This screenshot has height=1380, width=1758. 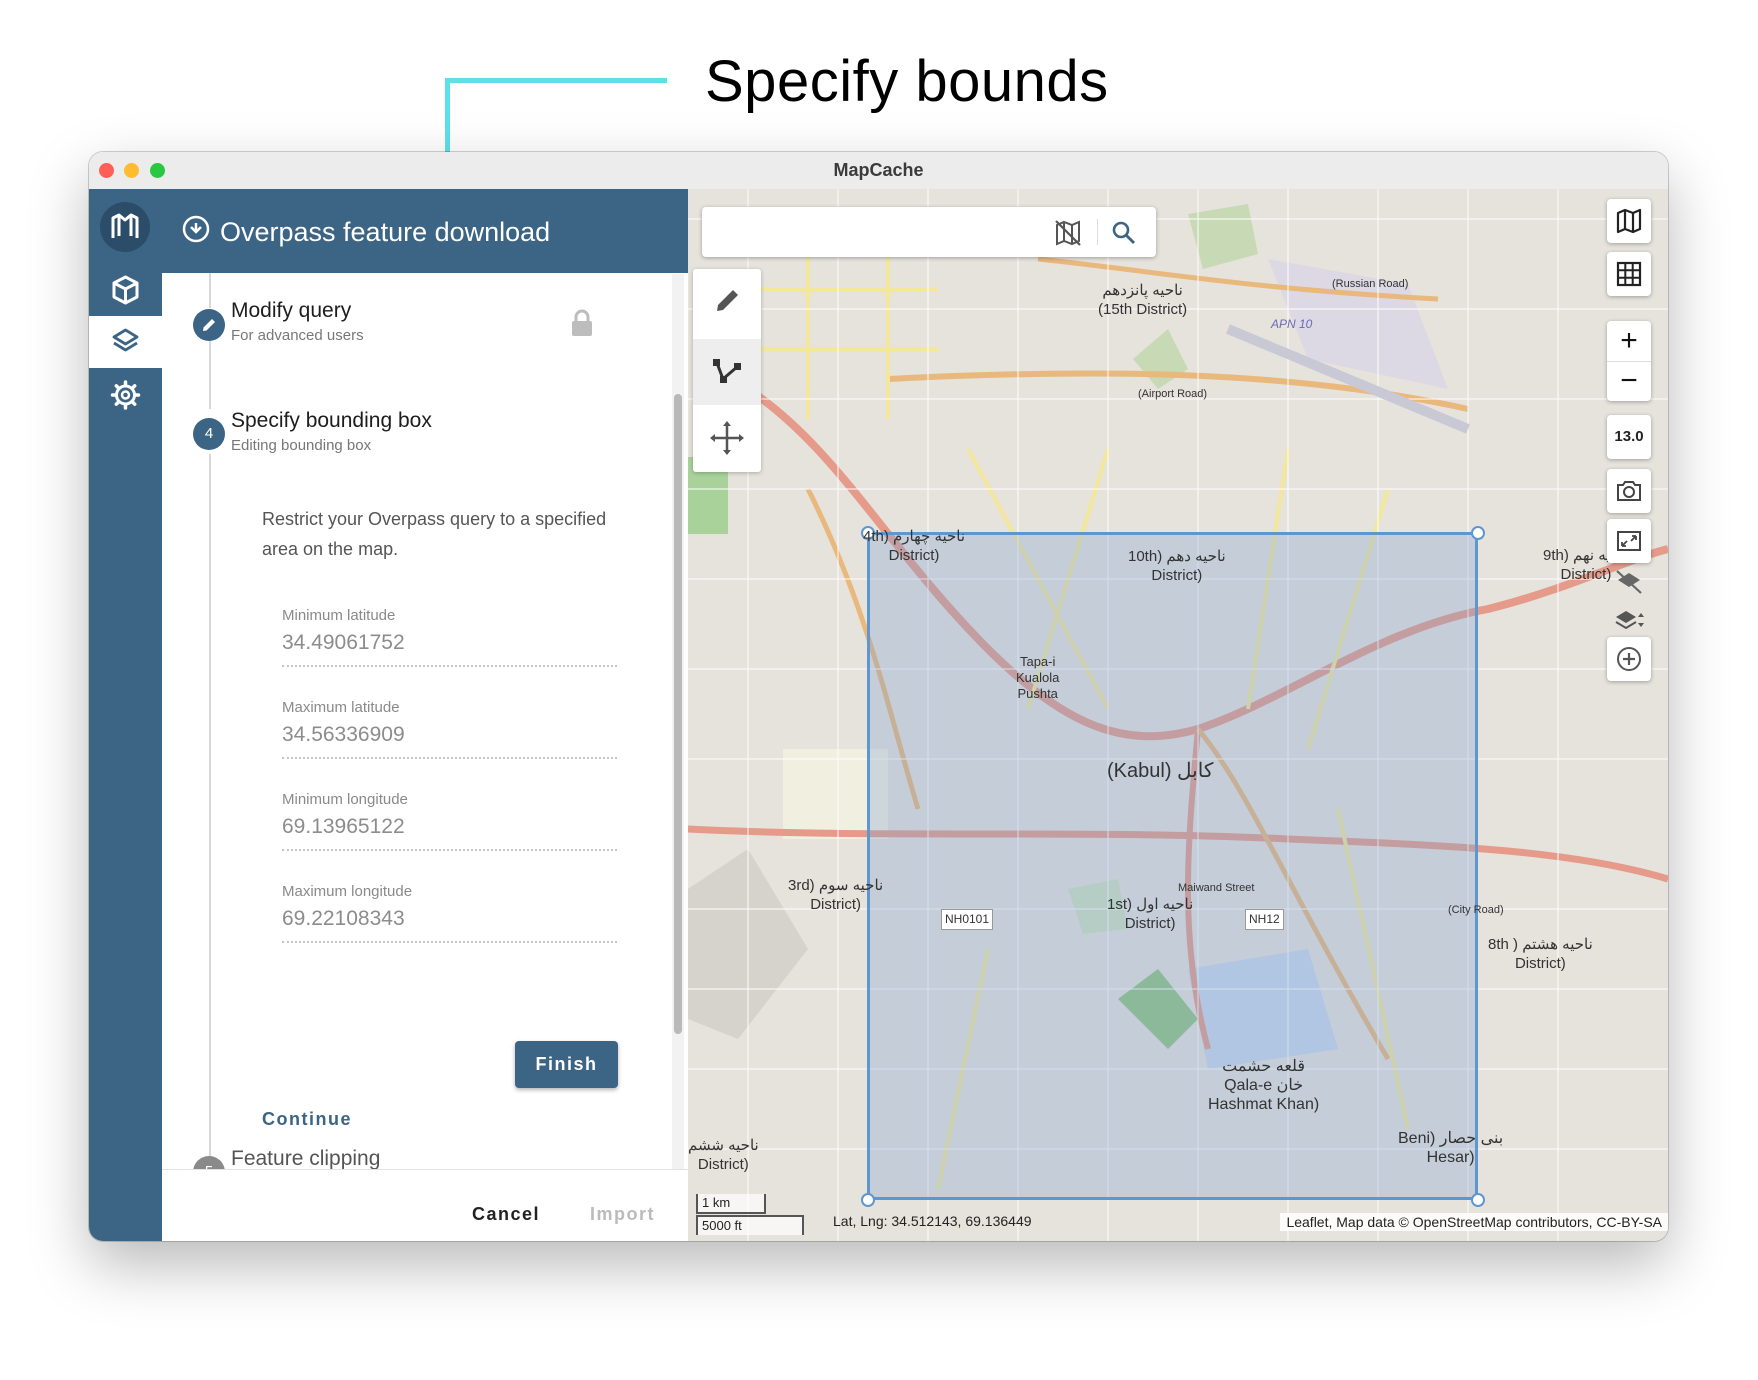 I want to click on map-label: ناحیه پانزدهم (15th District), so click(x=1143, y=300).